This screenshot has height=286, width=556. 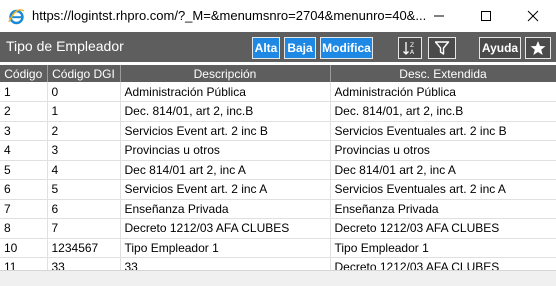 I want to click on cell-codigo: 8, so click(x=24, y=228).